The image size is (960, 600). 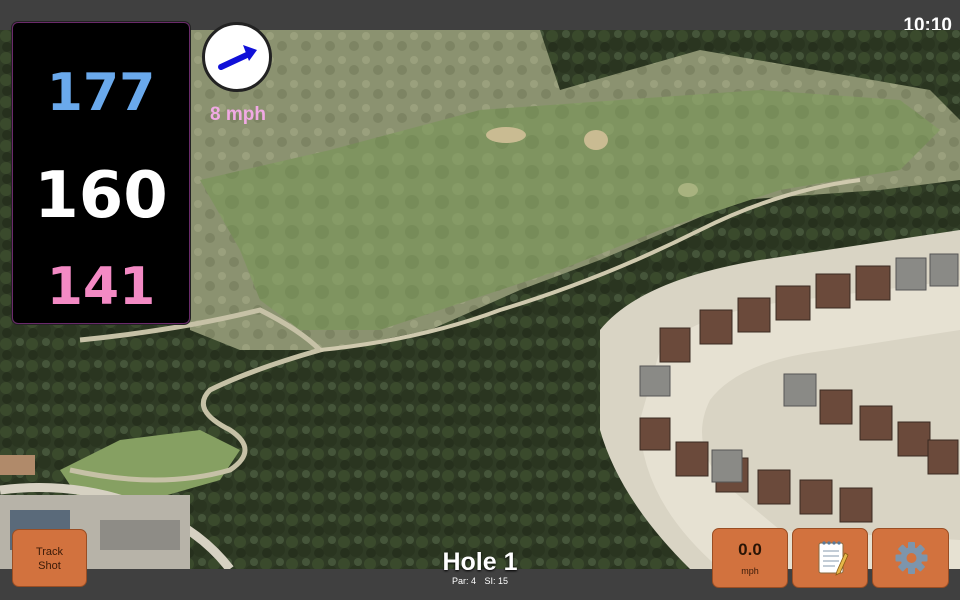 I want to click on notes-button, so click(x=830, y=558).